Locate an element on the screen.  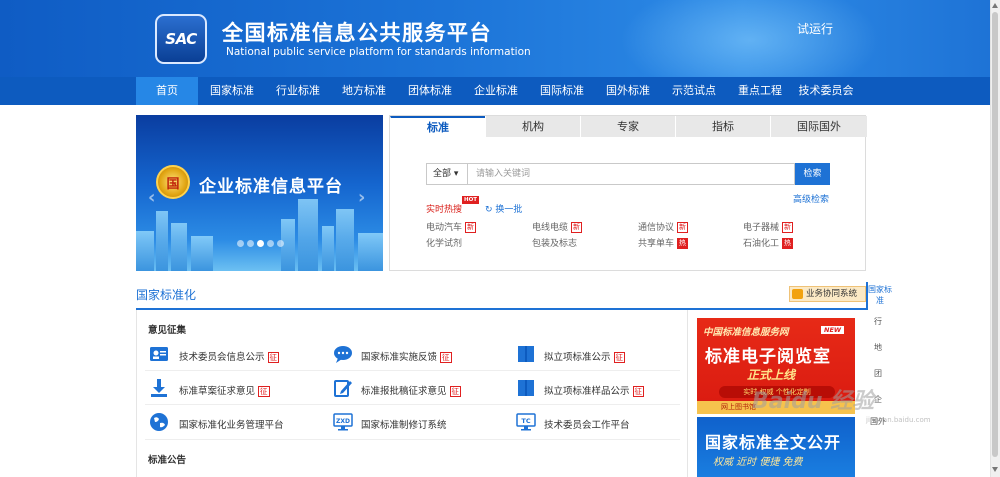
nav-item-international-standards: 国际标准 is located at coordinates (562, 91).